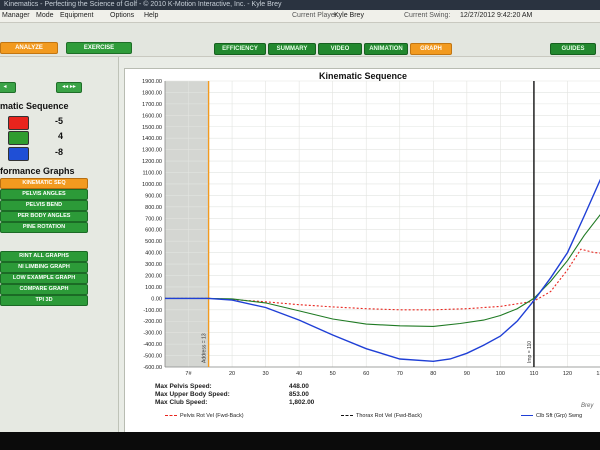  I want to click on y-tick-label: -100.00, so click(152, 311).